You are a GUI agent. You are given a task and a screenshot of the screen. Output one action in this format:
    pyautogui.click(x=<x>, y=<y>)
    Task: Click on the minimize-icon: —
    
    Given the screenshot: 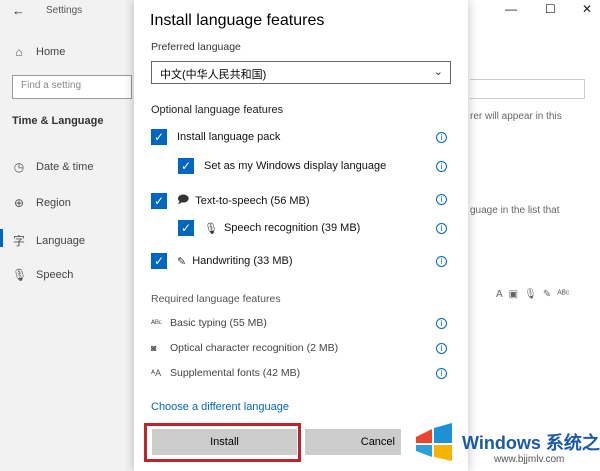 What is the action you would take?
    pyautogui.click(x=511, y=9)
    